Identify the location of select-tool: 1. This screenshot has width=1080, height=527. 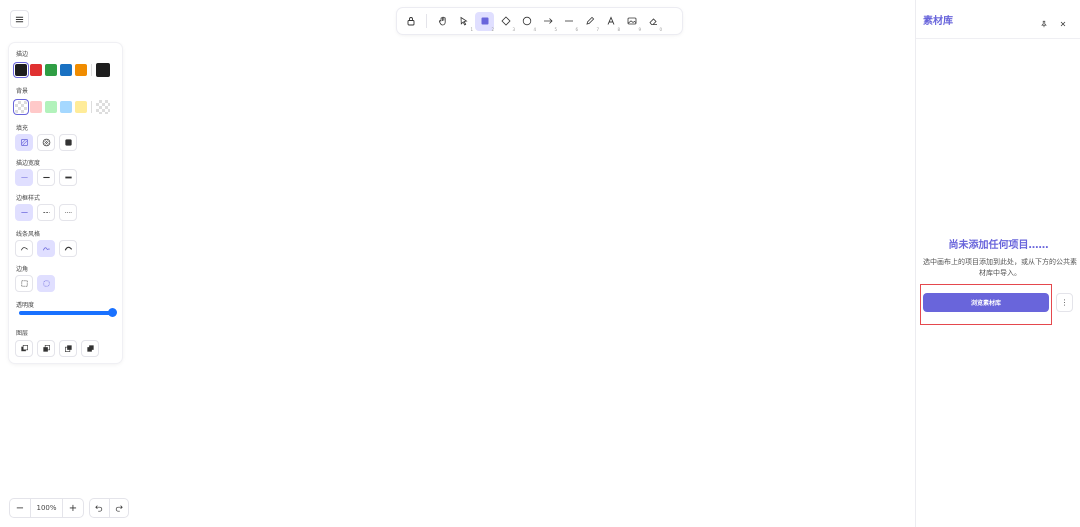
(463, 22).